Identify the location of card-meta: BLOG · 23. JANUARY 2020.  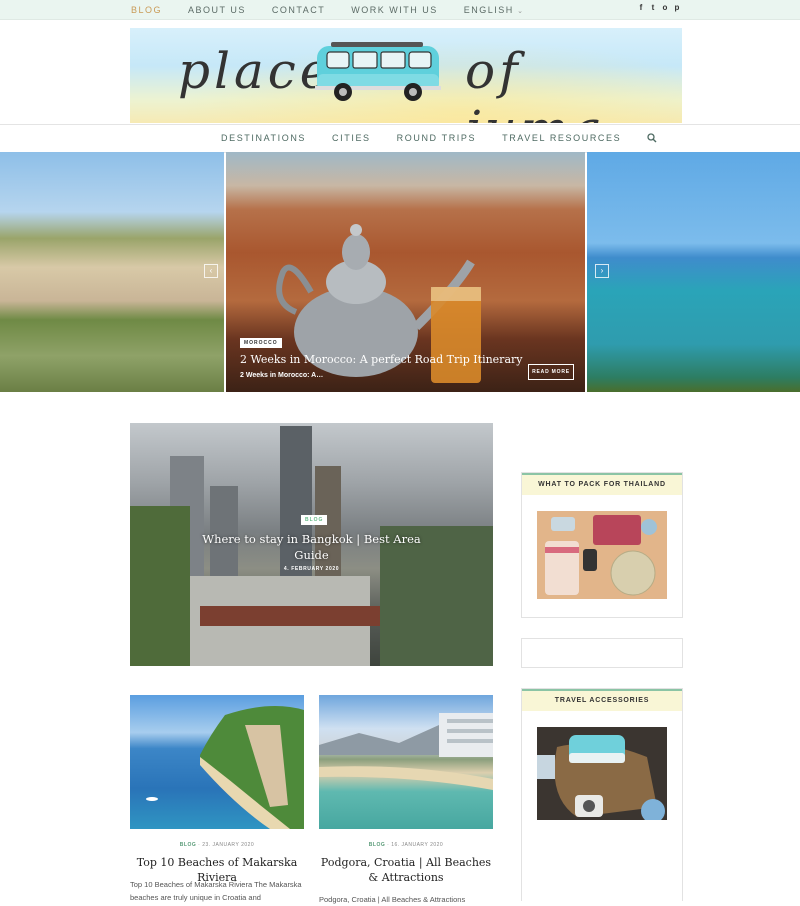
(217, 845).